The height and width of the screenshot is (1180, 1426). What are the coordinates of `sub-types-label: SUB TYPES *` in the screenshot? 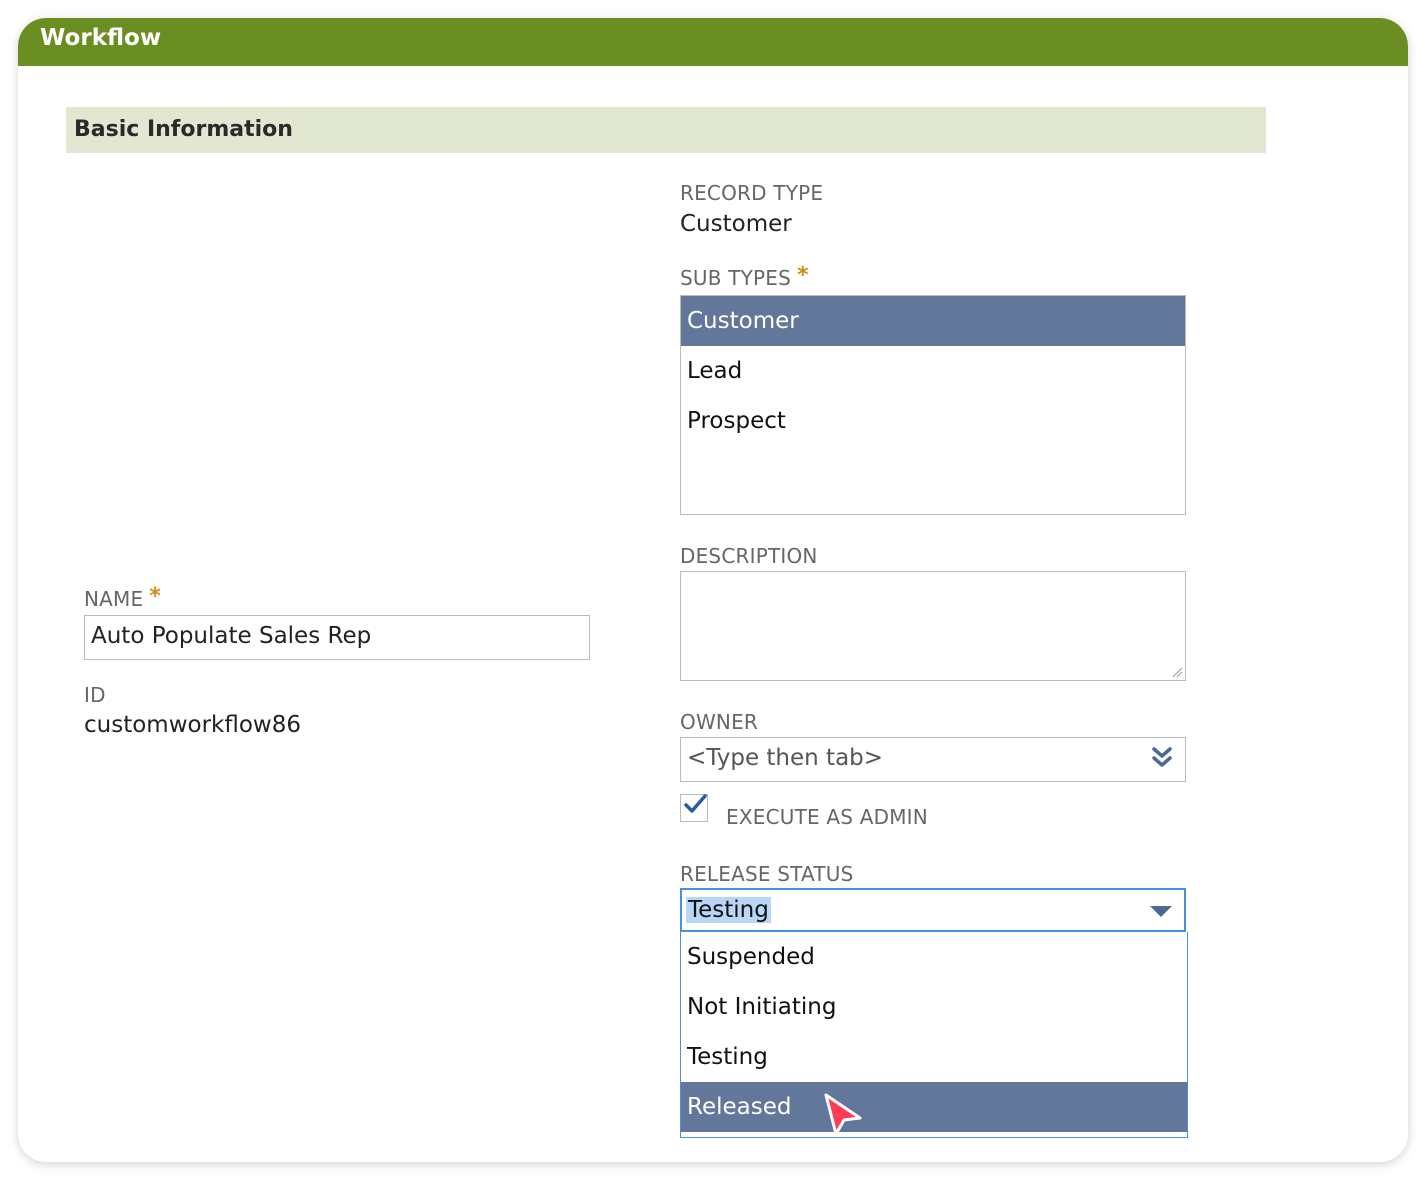 It's located at (744, 277).